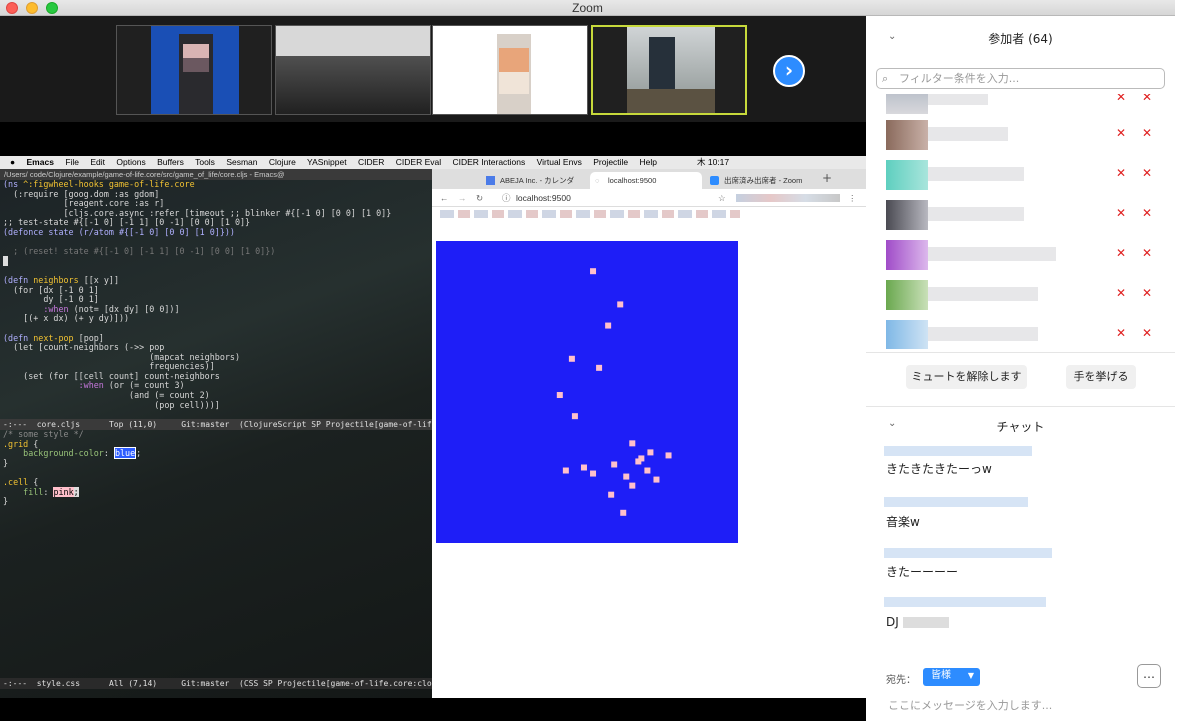 The height and width of the screenshot is (721, 1200). I want to click on menu-clojure: Clojure, so click(282, 162).